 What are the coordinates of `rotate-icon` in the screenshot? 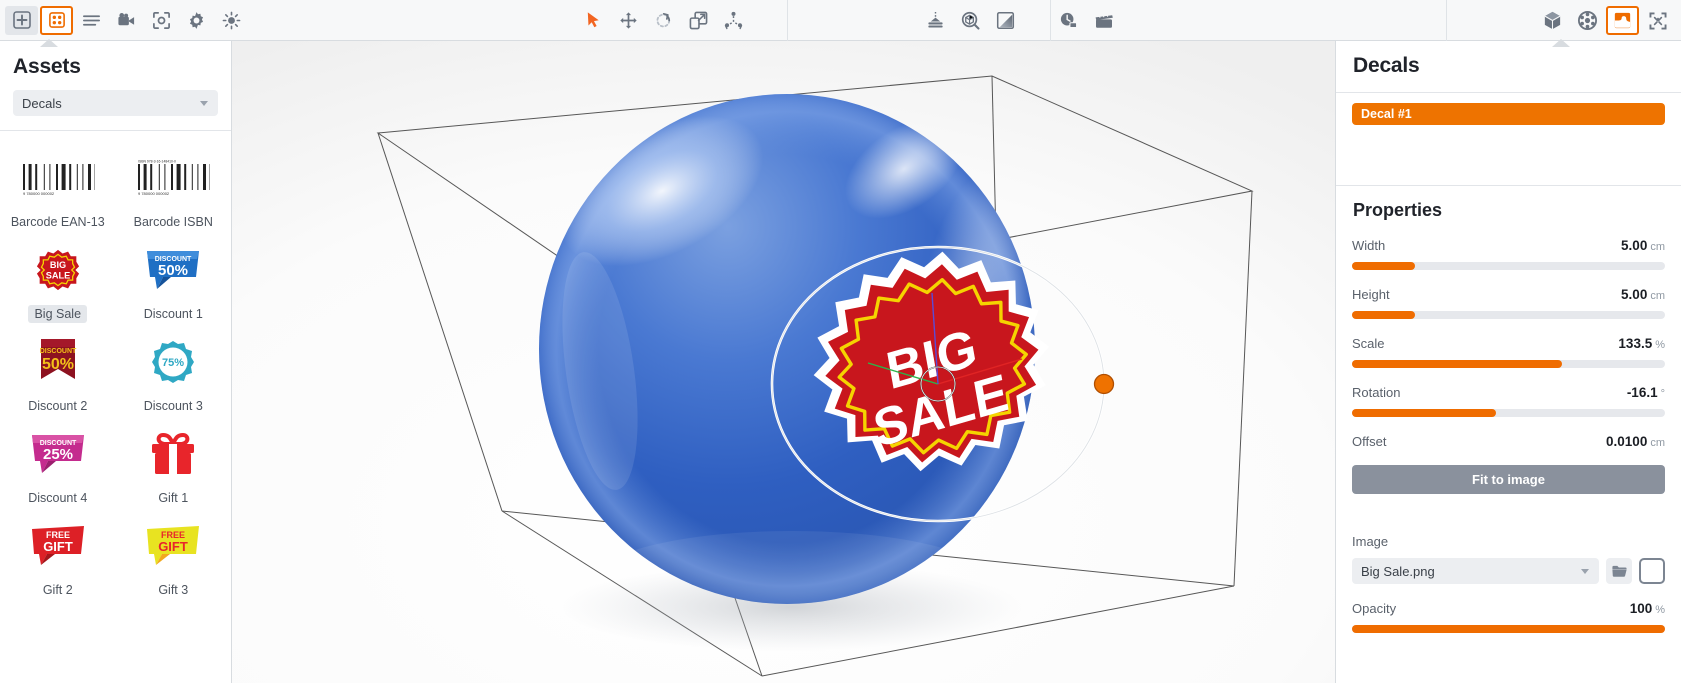 It's located at (663, 20).